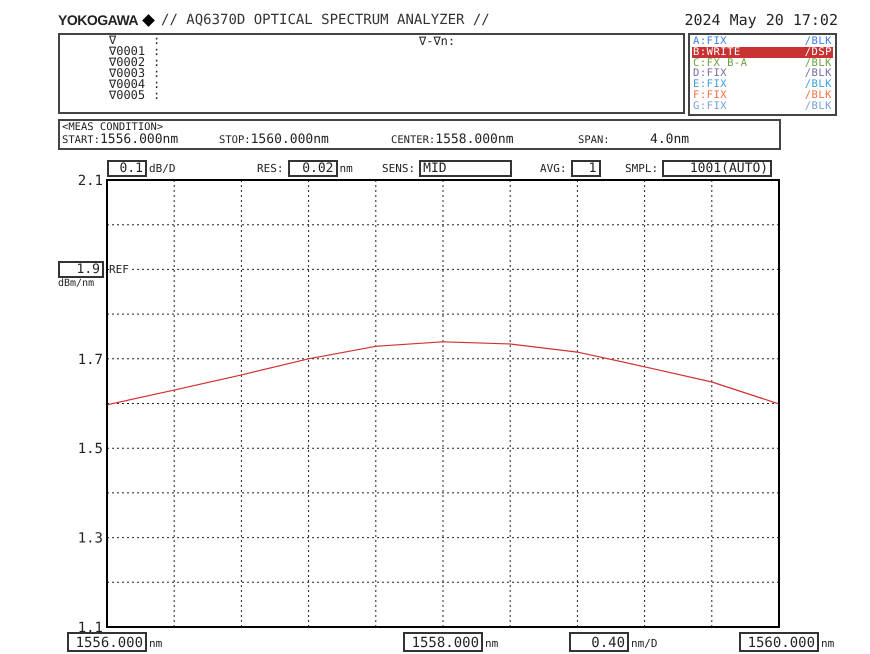 The height and width of the screenshot is (654, 870). Describe the element at coordinates (90, 449) in the screenshot. I see `axis-tick-label: 1.5` at that location.